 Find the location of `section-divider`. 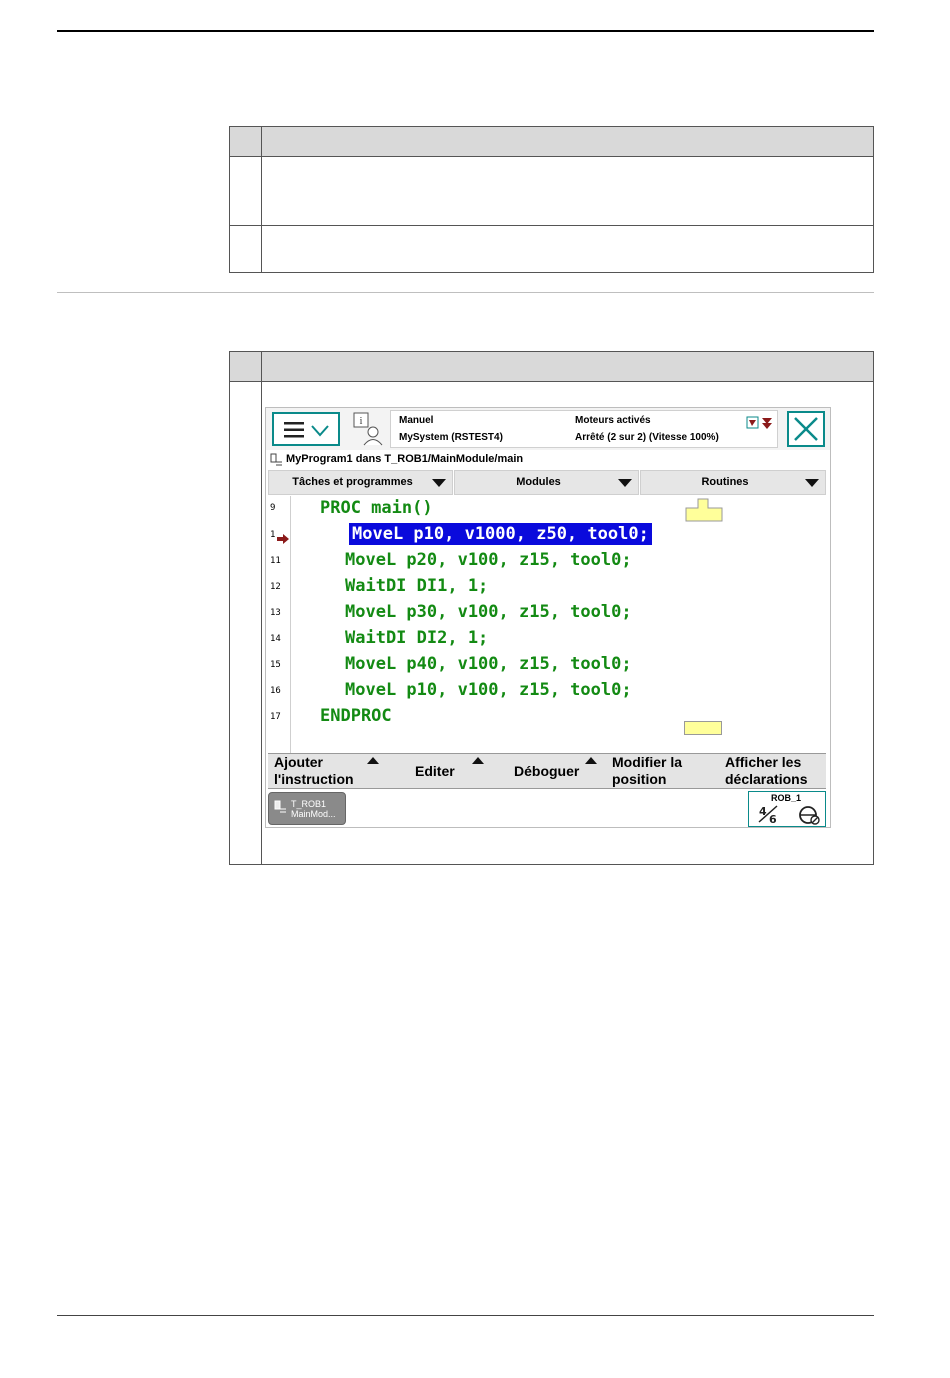

section-divider is located at coordinates (465, 292).